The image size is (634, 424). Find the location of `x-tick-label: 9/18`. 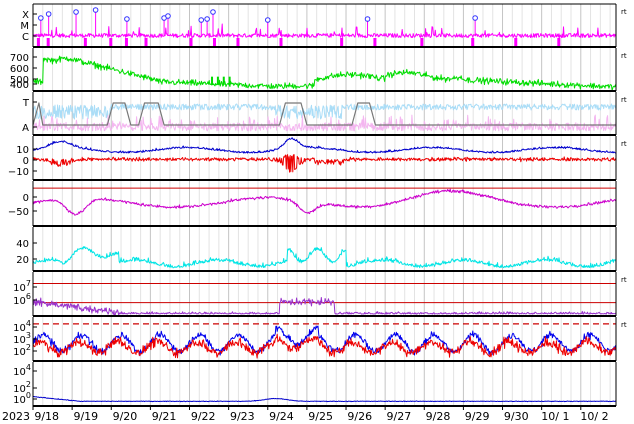

x-tick-label: 9/18 is located at coordinates (46, 416).